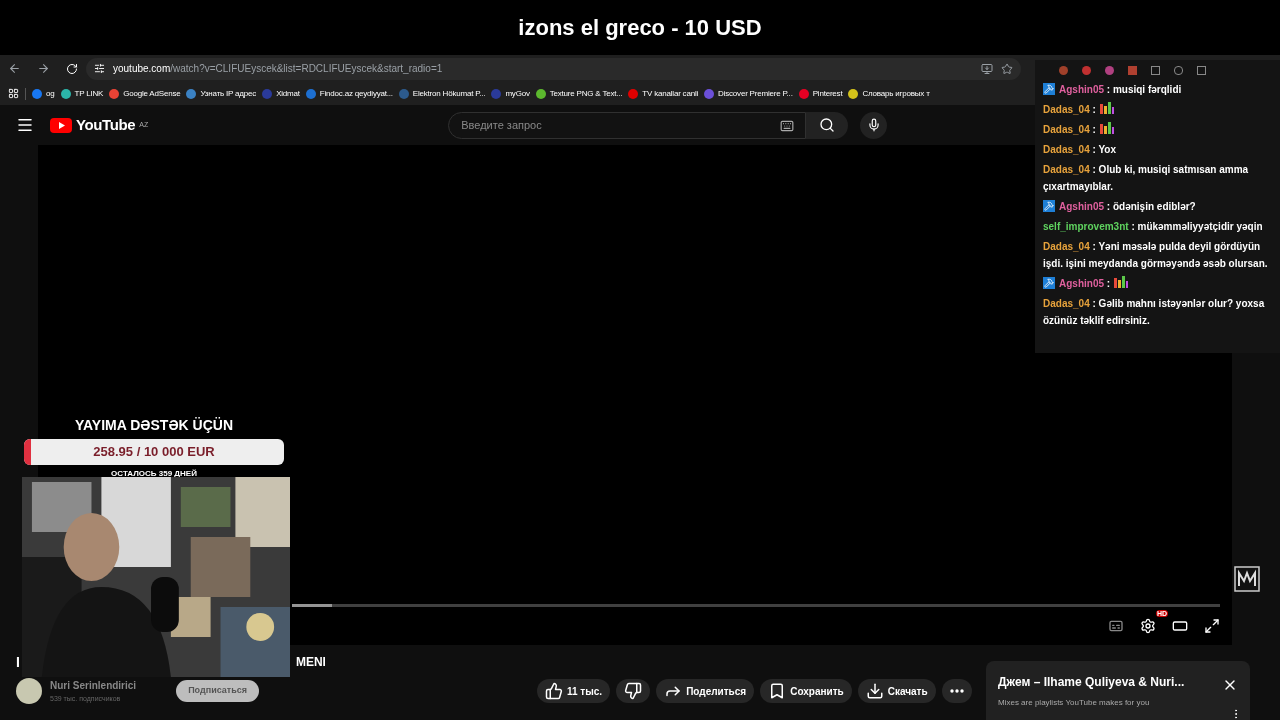 Image resolution: width=1280 pixels, height=720 pixels. I want to click on voice-search-button, so click(874, 125).